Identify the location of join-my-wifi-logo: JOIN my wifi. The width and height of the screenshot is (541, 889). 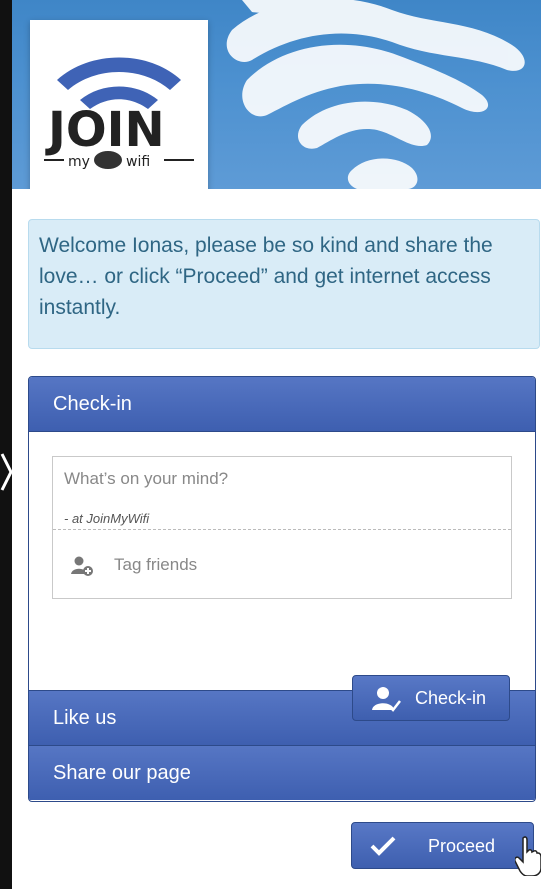
(119, 113).